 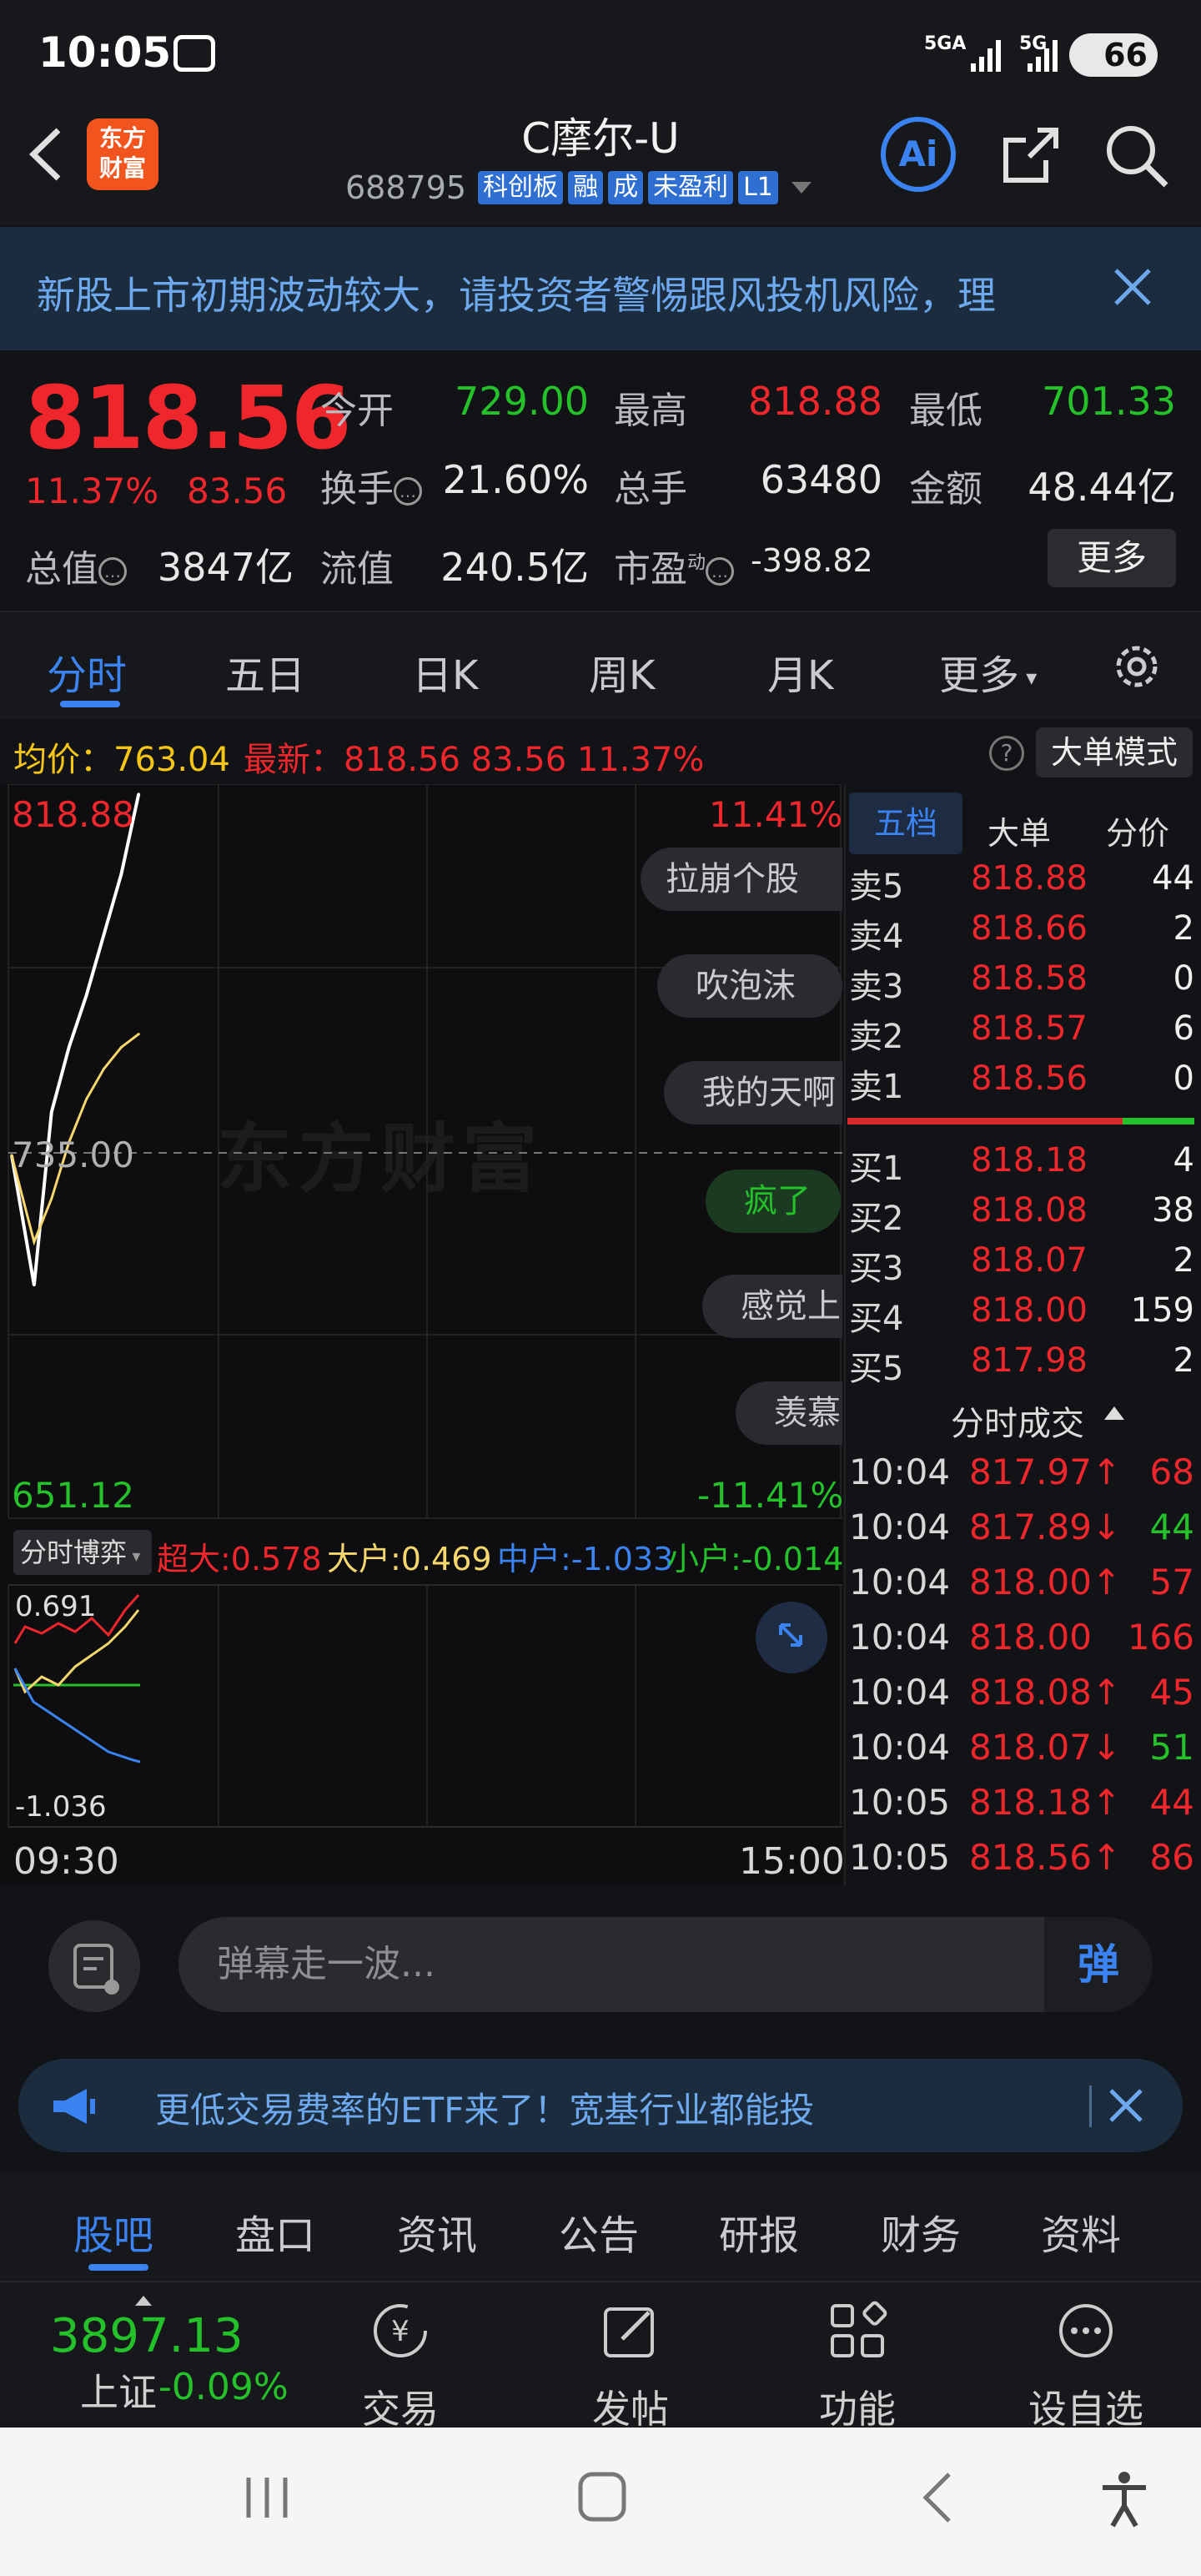 I want to click on note-icon, so click(x=94, y=1966).